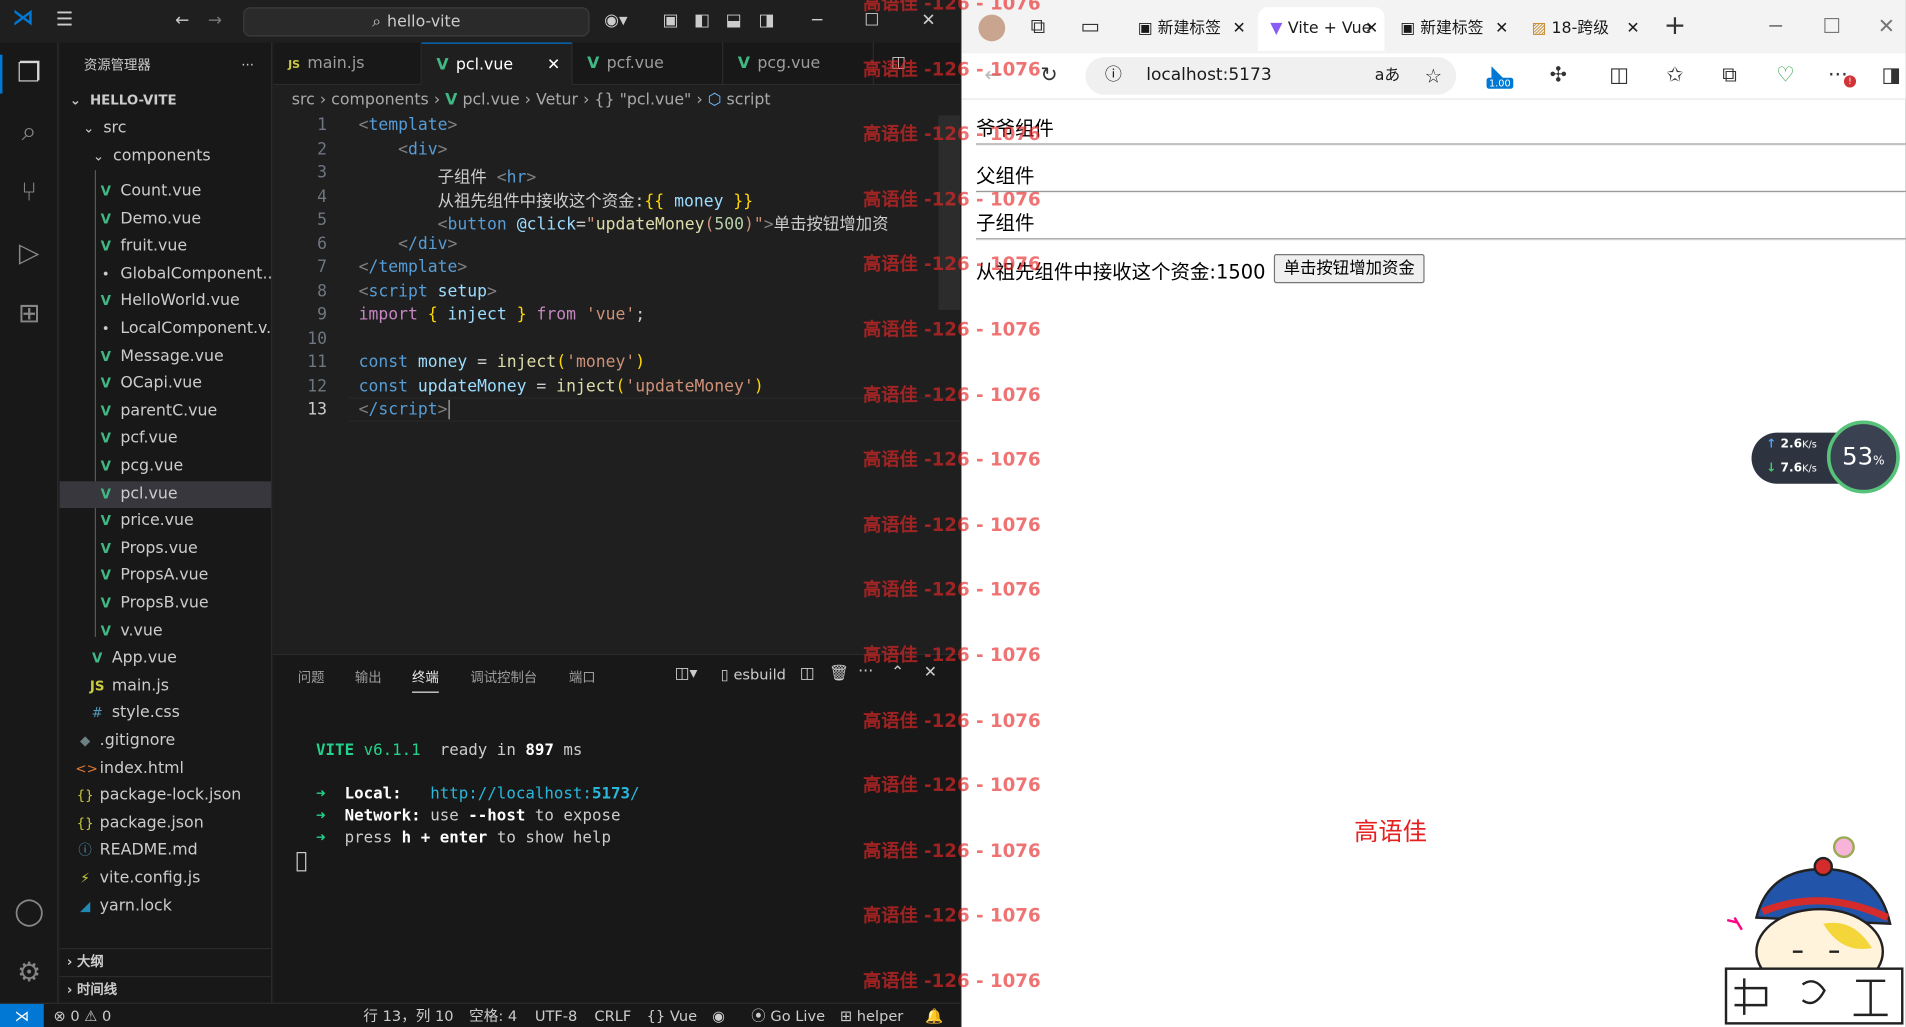  I want to click on split-editor-icon: ◫, so click(898, 62).